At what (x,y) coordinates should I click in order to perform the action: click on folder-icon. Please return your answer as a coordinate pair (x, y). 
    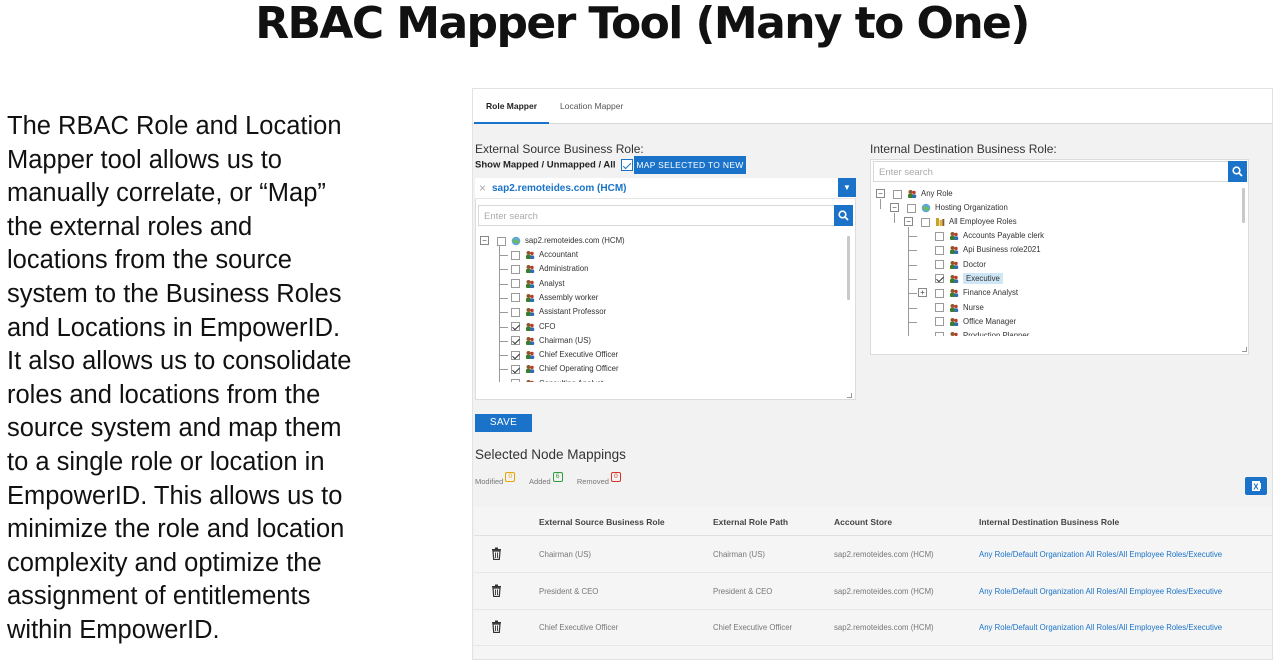
    Looking at the image, I should click on (940, 222).